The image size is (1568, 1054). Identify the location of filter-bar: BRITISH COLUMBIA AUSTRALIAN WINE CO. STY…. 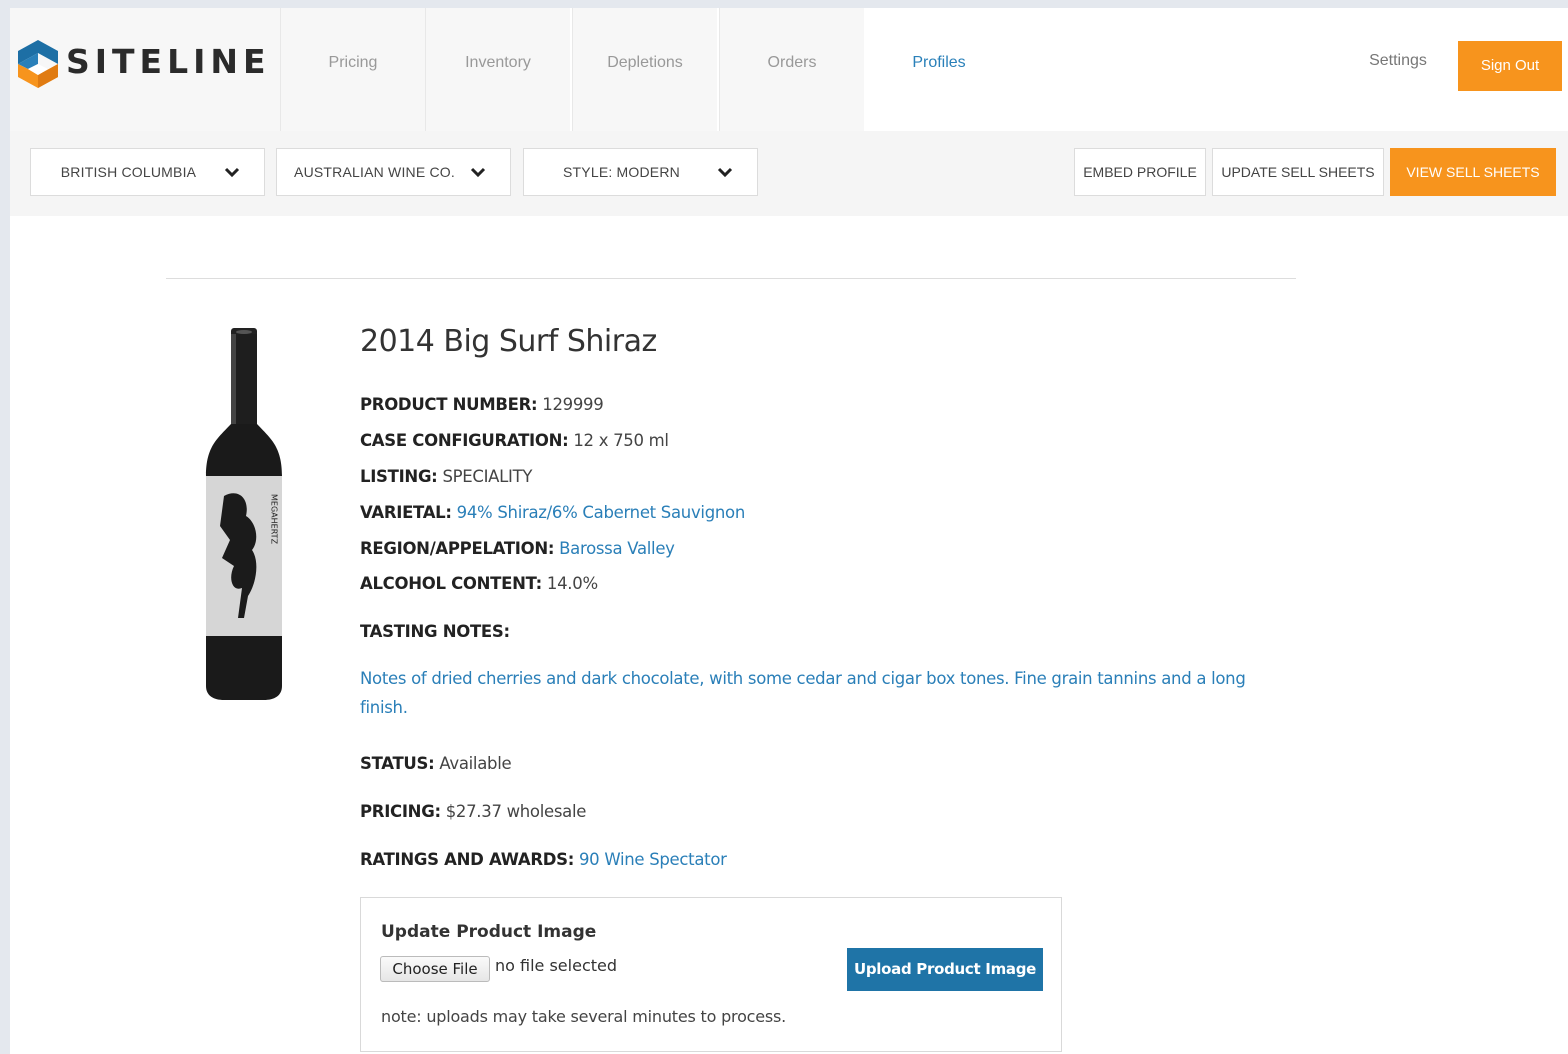
(789, 173).